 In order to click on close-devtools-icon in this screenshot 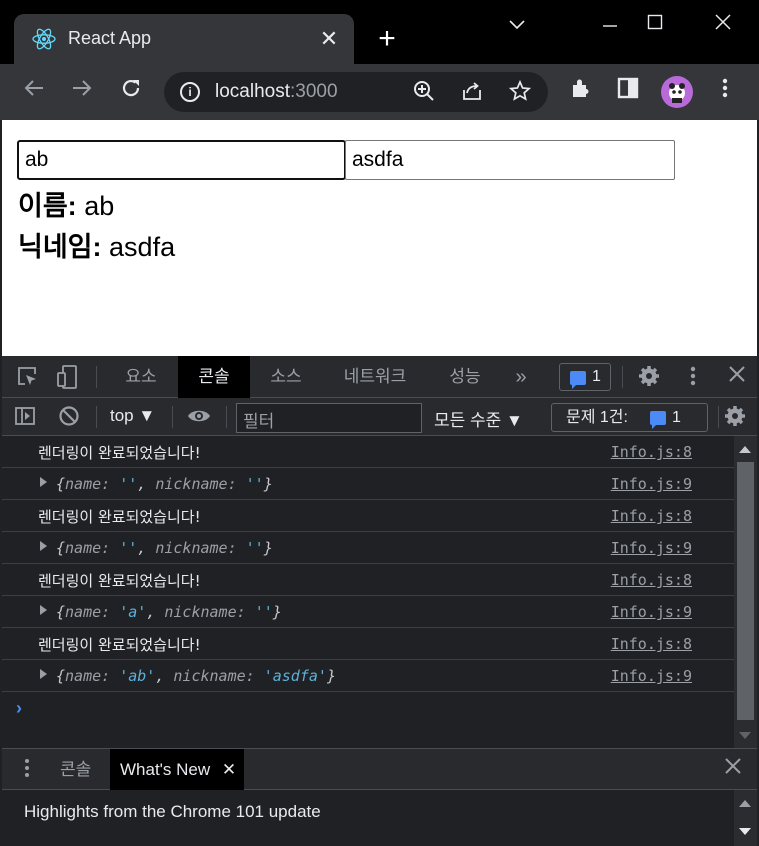, I will do `click(737, 377)`.